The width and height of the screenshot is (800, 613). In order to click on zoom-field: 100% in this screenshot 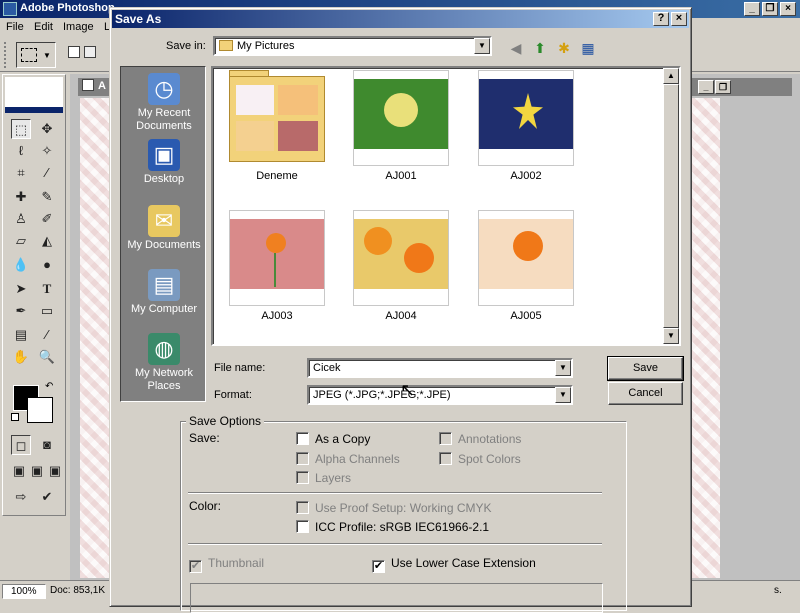, I will do `click(24, 591)`.